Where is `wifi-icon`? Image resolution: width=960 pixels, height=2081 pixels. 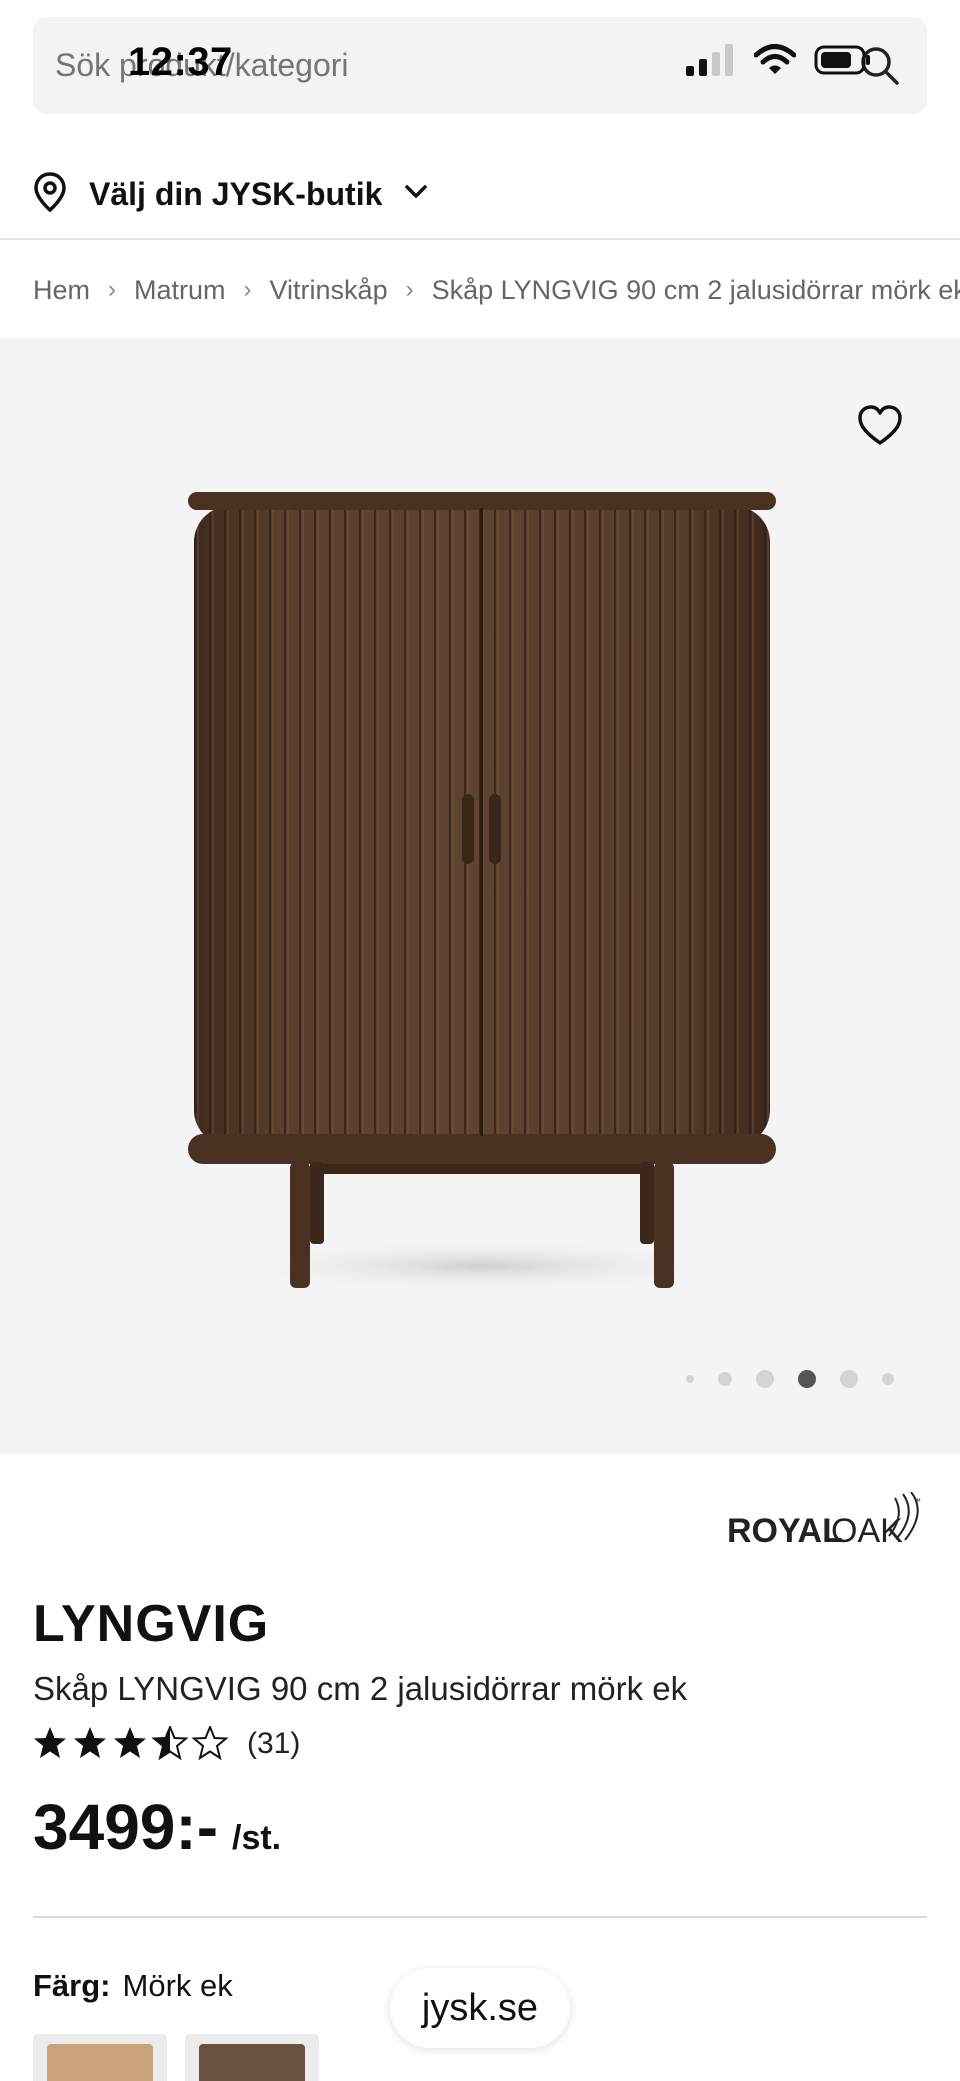 wifi-icon is located at coordinates (775, 59).